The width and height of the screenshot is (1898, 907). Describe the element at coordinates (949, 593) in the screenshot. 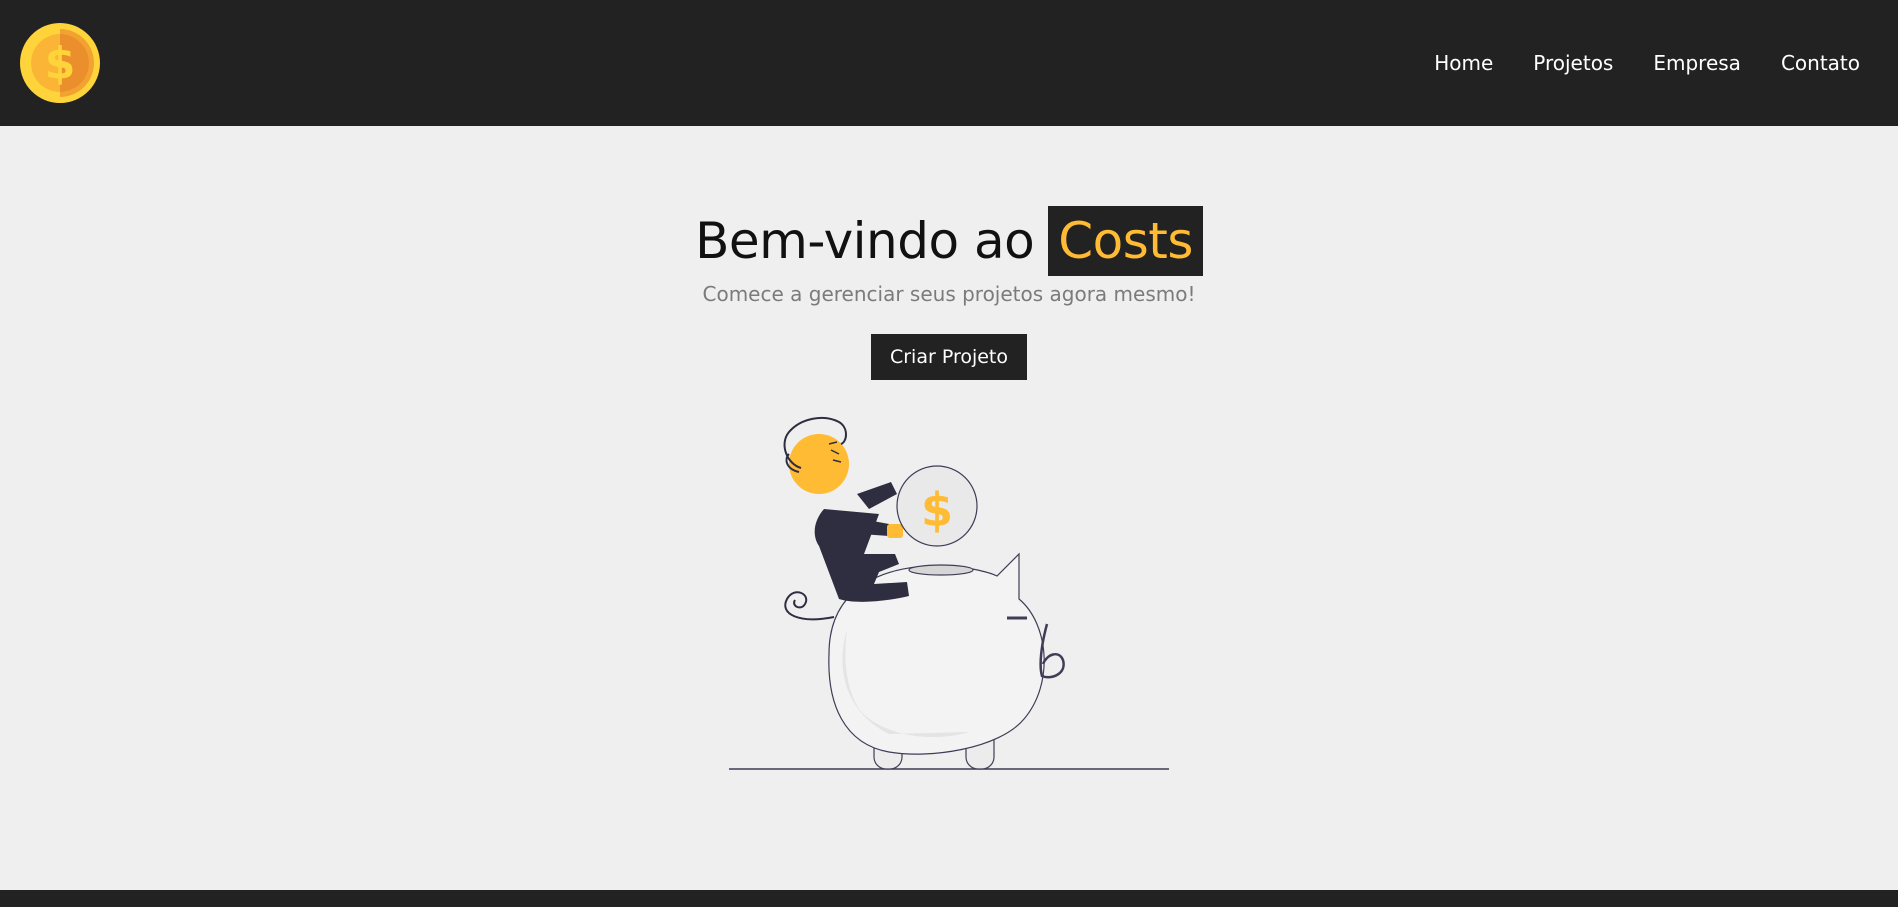

I see `piggy-bank-savings-illustration: $` at that location.